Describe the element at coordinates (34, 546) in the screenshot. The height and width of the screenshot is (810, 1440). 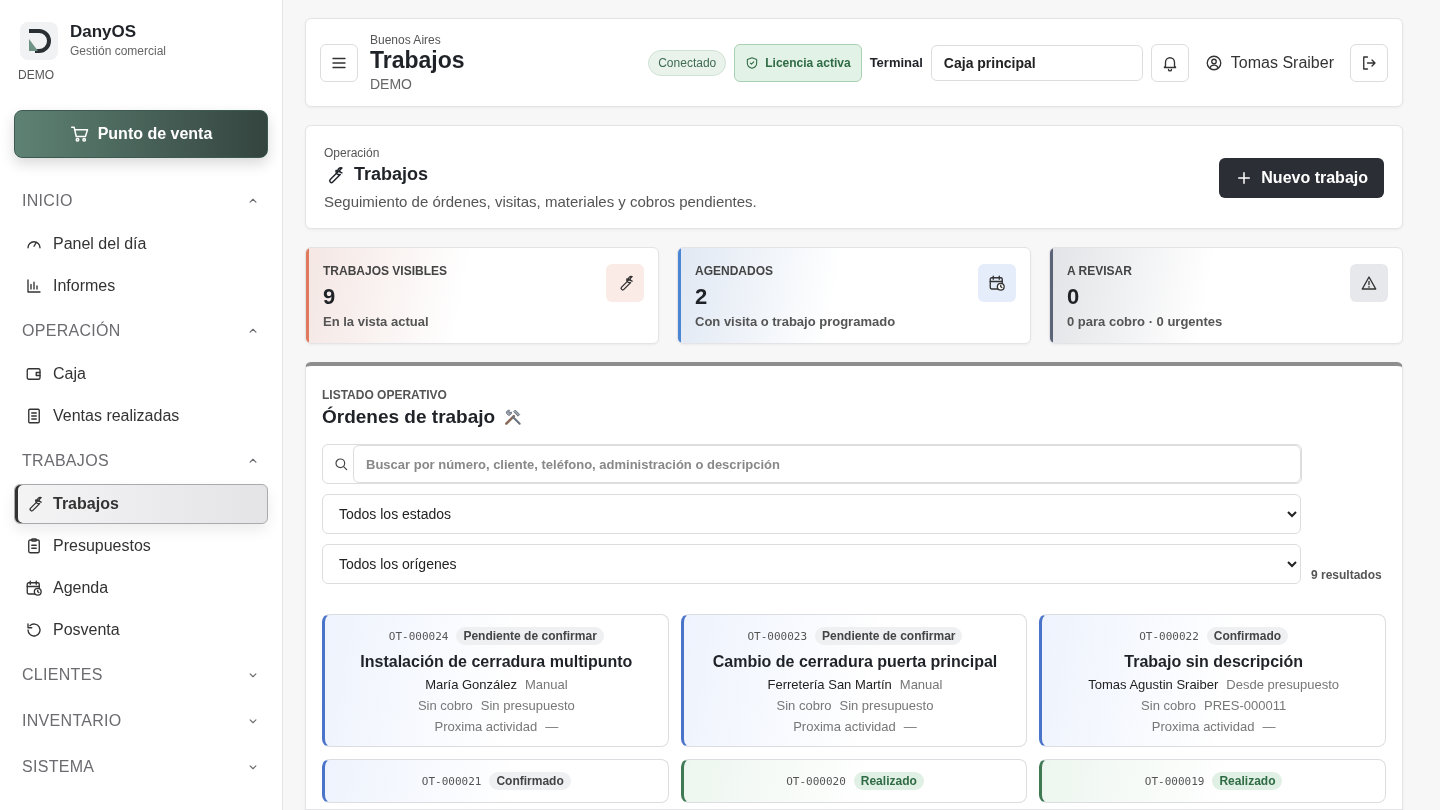
I see `clipboard-icon` at that location.